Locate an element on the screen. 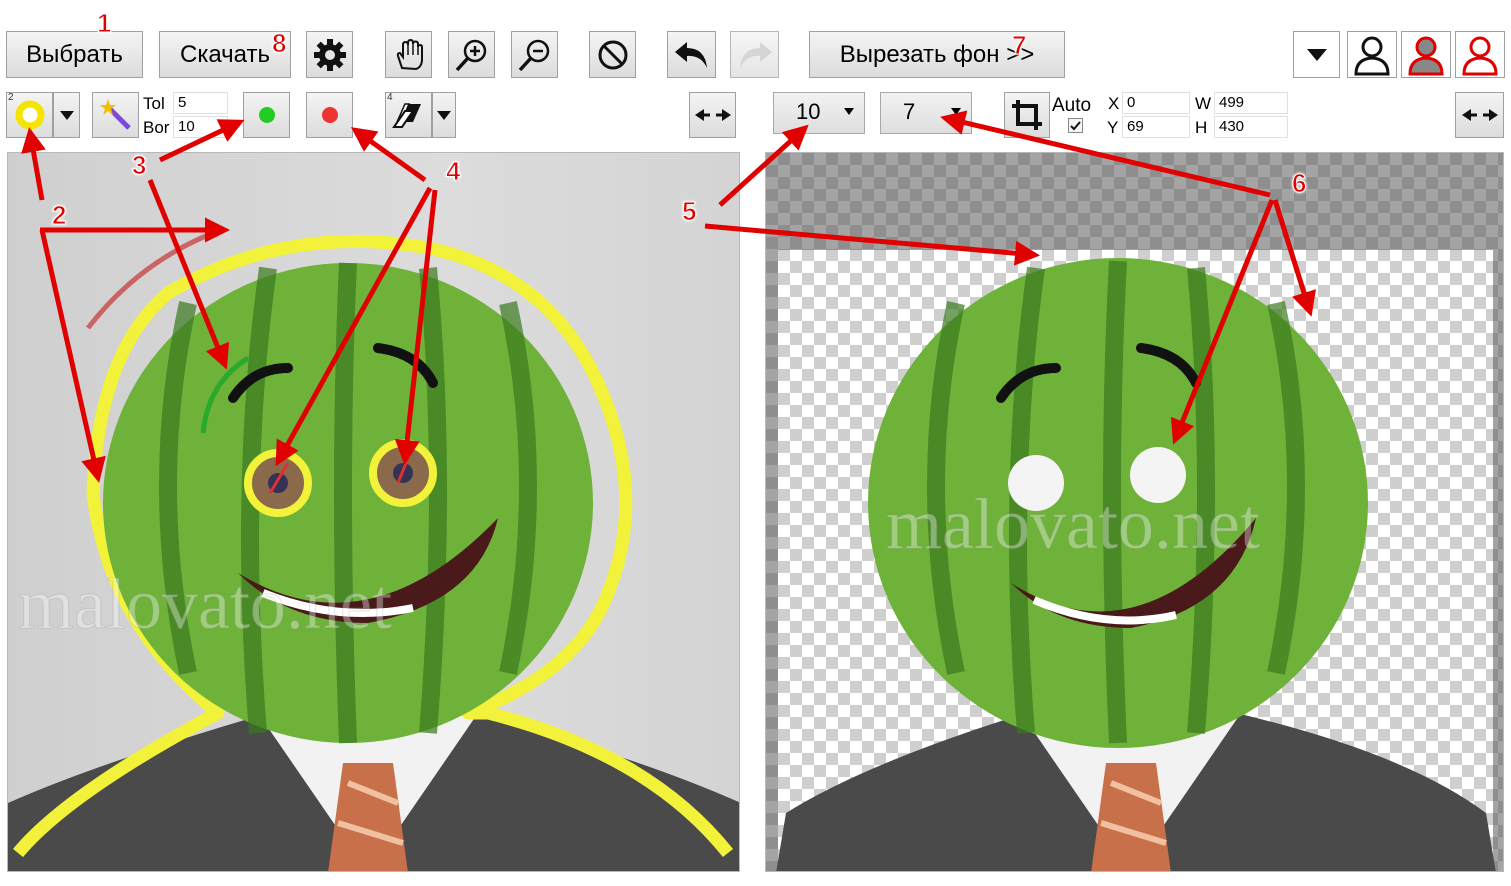 The height and width of the screenshot is (886, 1511). undo-button is located at coordinates (691, 54).